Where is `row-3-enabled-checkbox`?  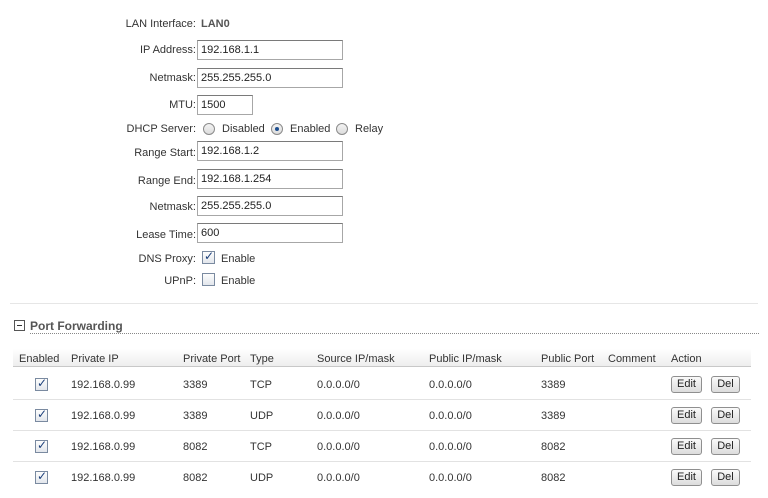 row-3-enabled-checkbox is located at coordinates (41, 445).